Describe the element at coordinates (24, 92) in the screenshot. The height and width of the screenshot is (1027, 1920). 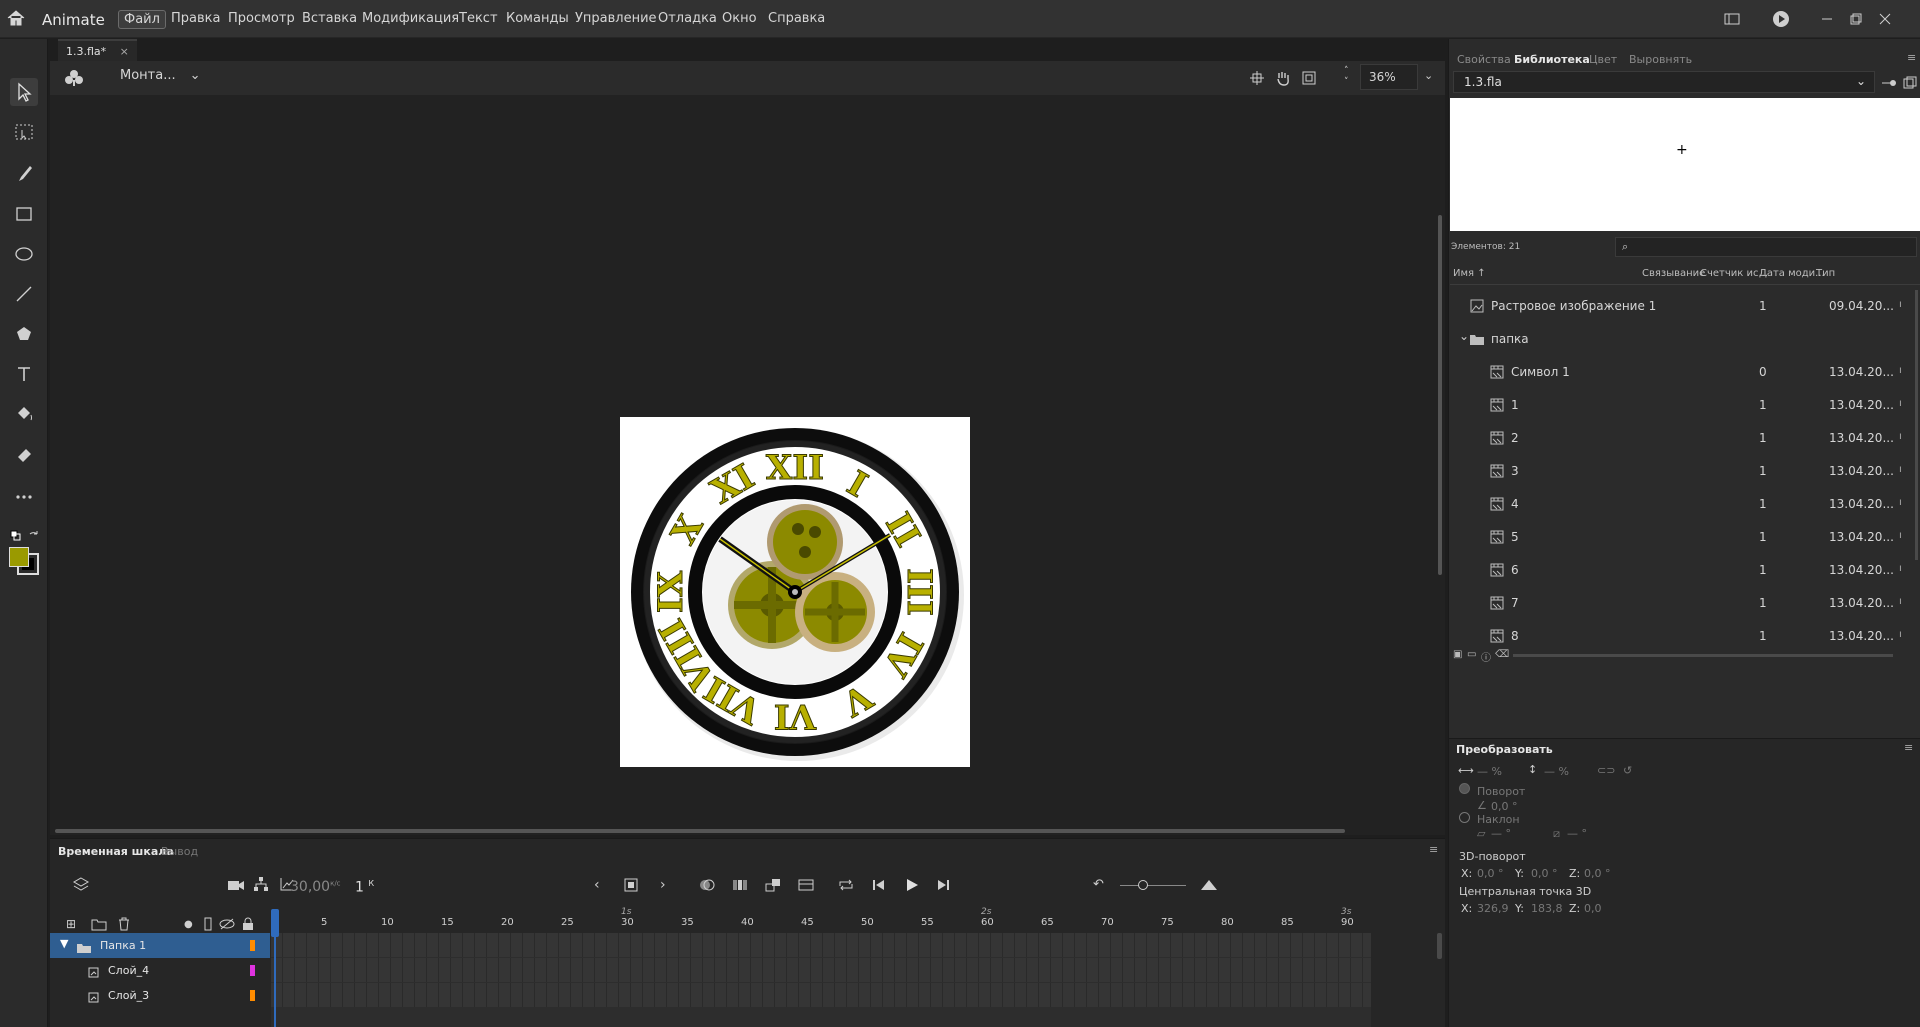
I see `selection-tool-icon` at that location.